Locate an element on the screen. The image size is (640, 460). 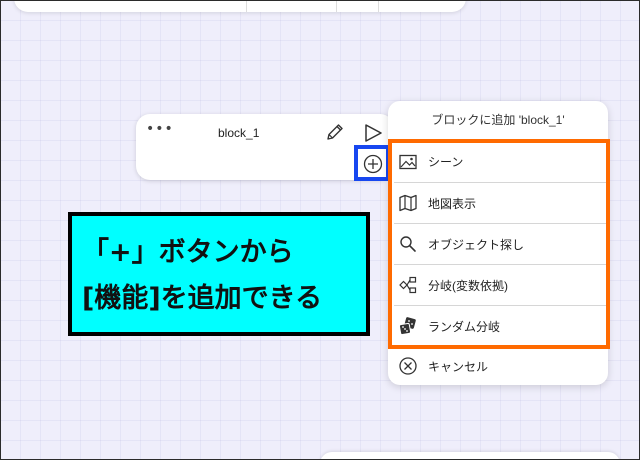
callout-line-1: 「+」ボタンから is located at coordinates (188, 252).